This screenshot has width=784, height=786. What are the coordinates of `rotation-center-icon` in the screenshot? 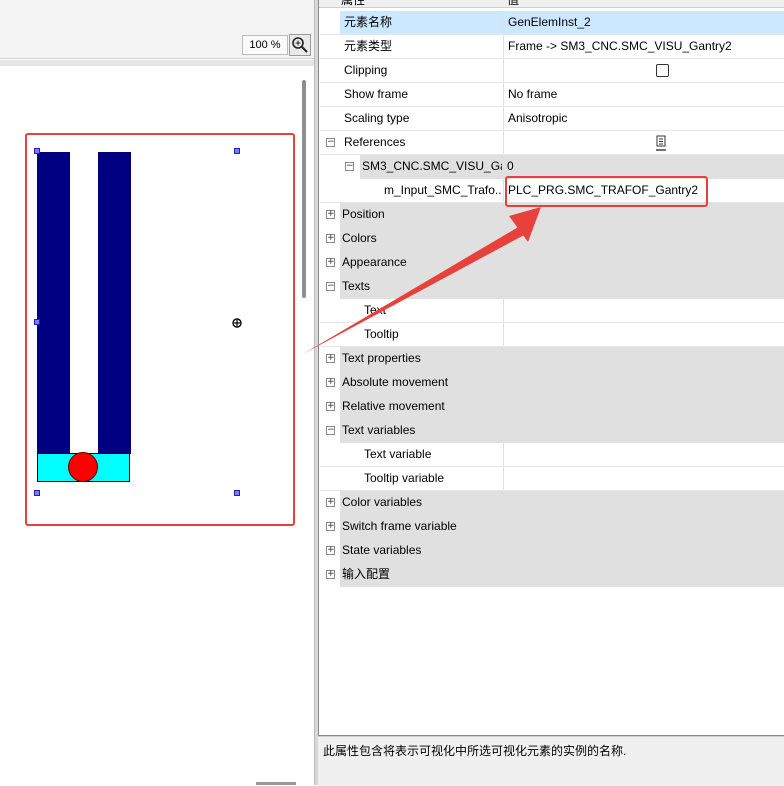 It's located at (237, 322).